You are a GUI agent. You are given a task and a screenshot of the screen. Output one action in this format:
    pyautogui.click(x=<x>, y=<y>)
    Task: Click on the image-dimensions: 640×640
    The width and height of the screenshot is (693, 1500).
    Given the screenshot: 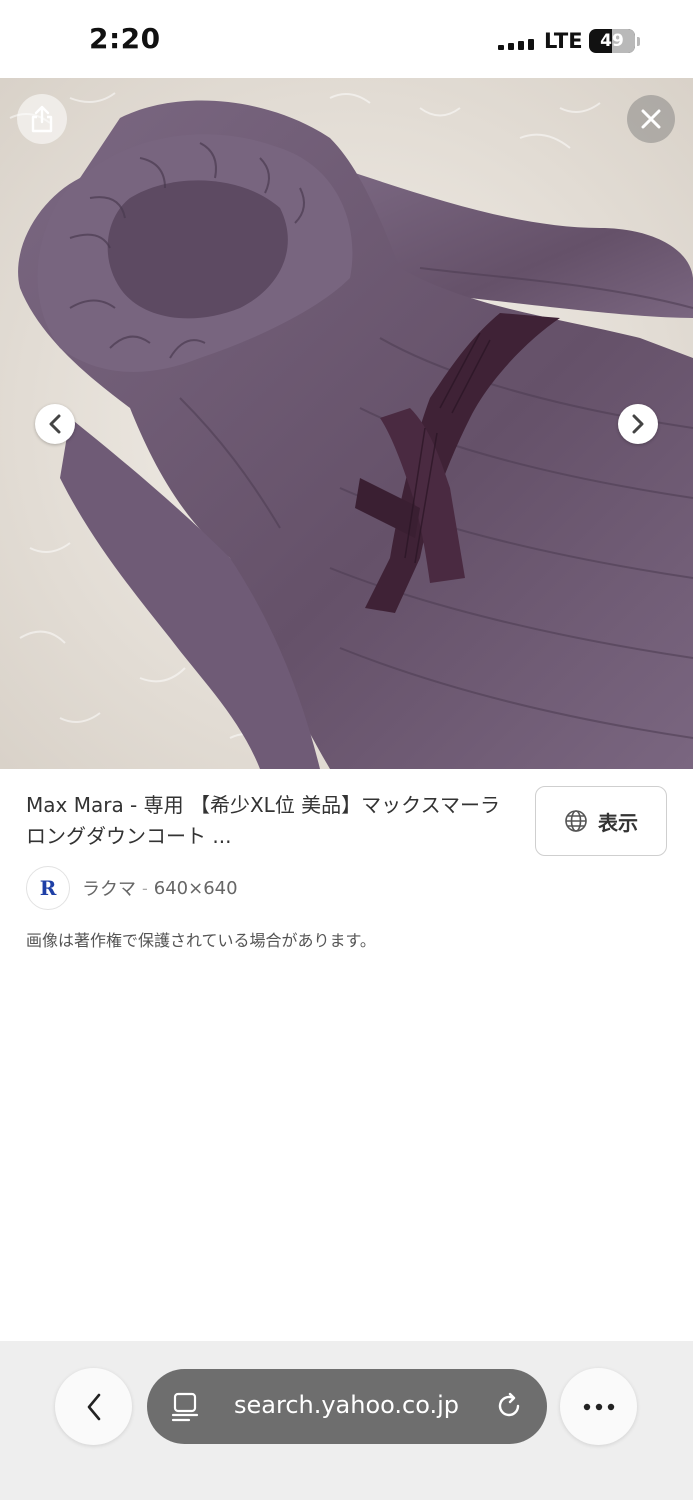 What is the action you would take?
    pyautogui.click(x=195, y=888)
    